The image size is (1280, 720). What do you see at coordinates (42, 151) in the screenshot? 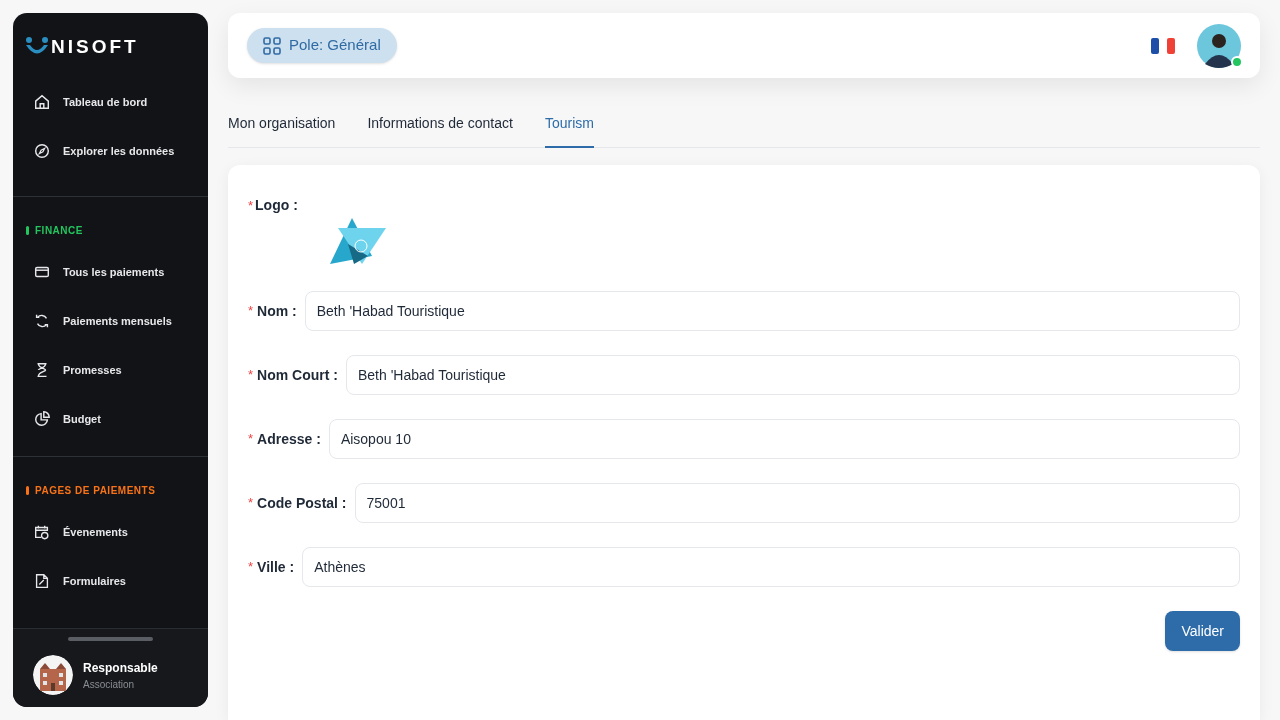
I see `compass-icon` at bounding box center [42, 151].